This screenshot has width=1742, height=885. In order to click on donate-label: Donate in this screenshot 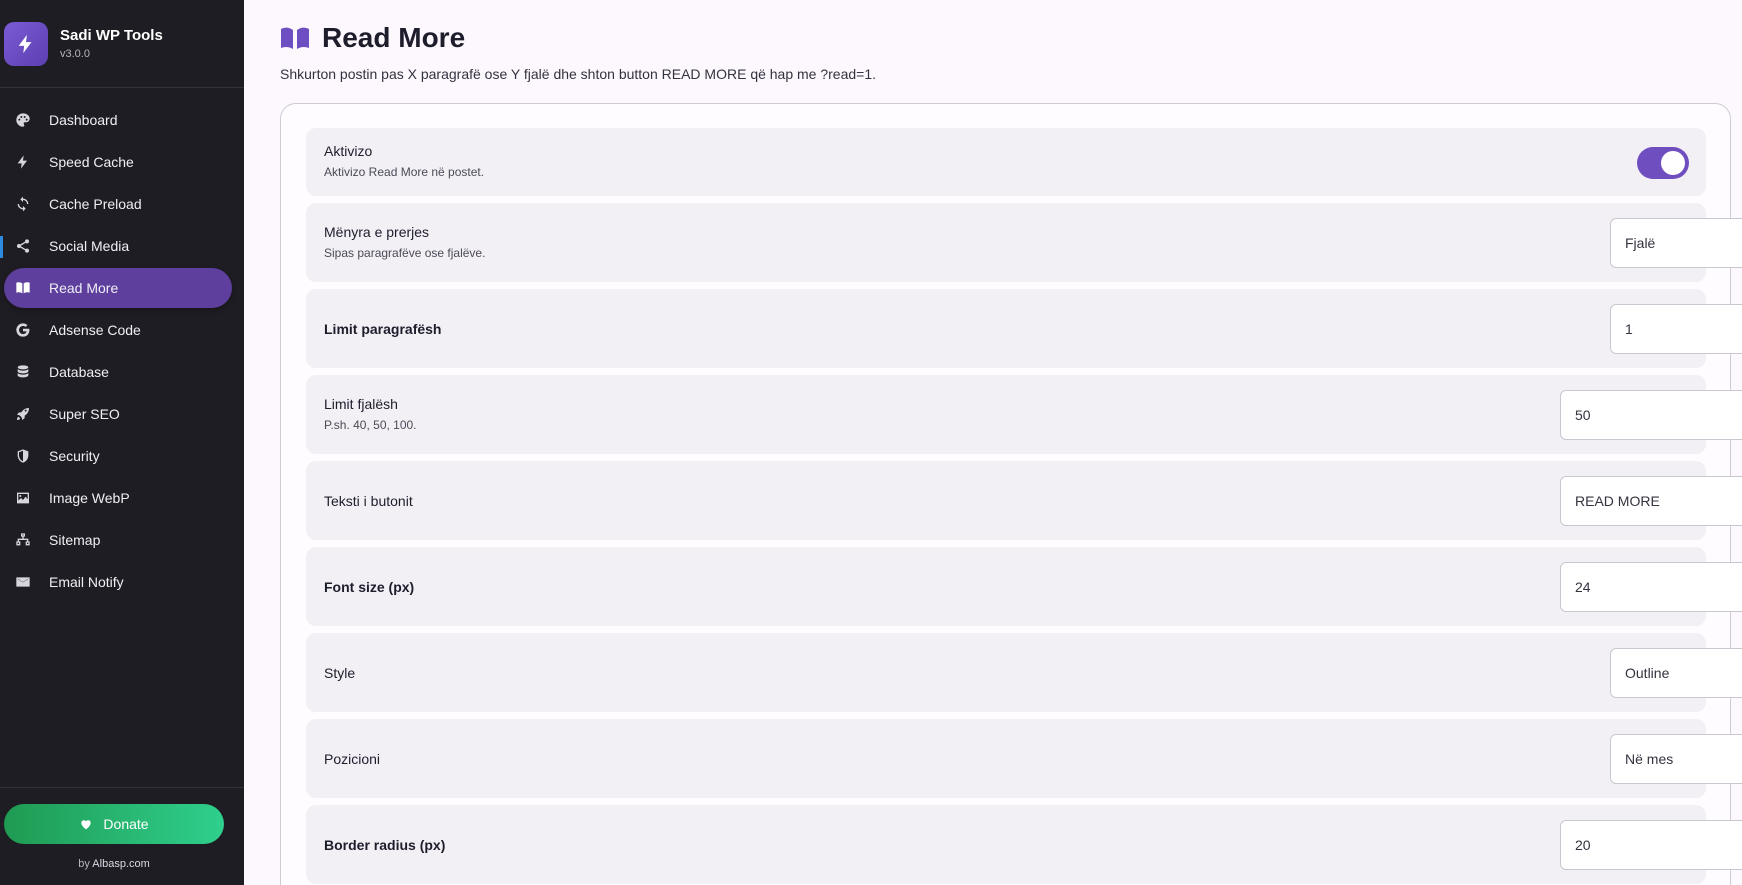, I will do `click(126, 824)`.